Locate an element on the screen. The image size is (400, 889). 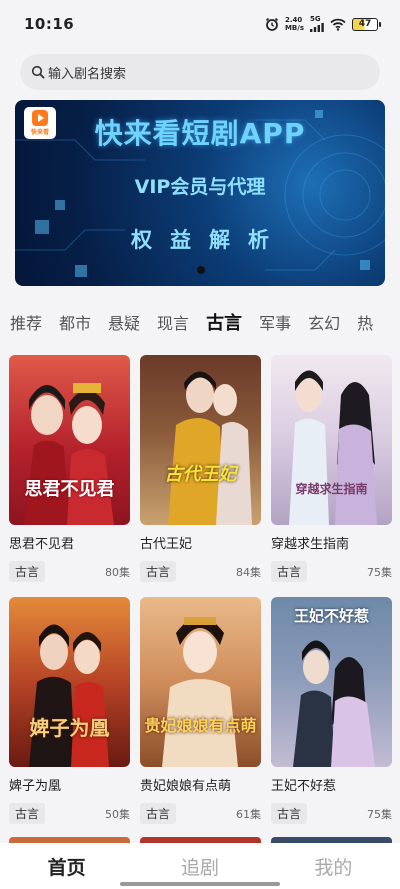
alarm-icon is located at coordinates (272, 24).